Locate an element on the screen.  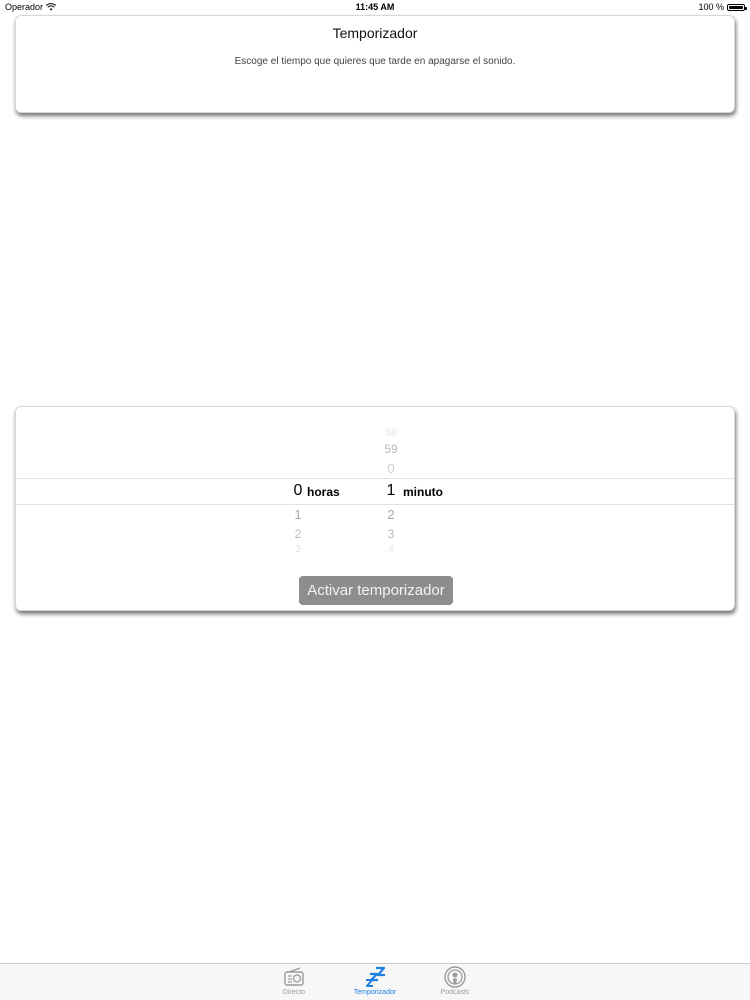
hours-option: 3 is located at coordinates (298, 548).